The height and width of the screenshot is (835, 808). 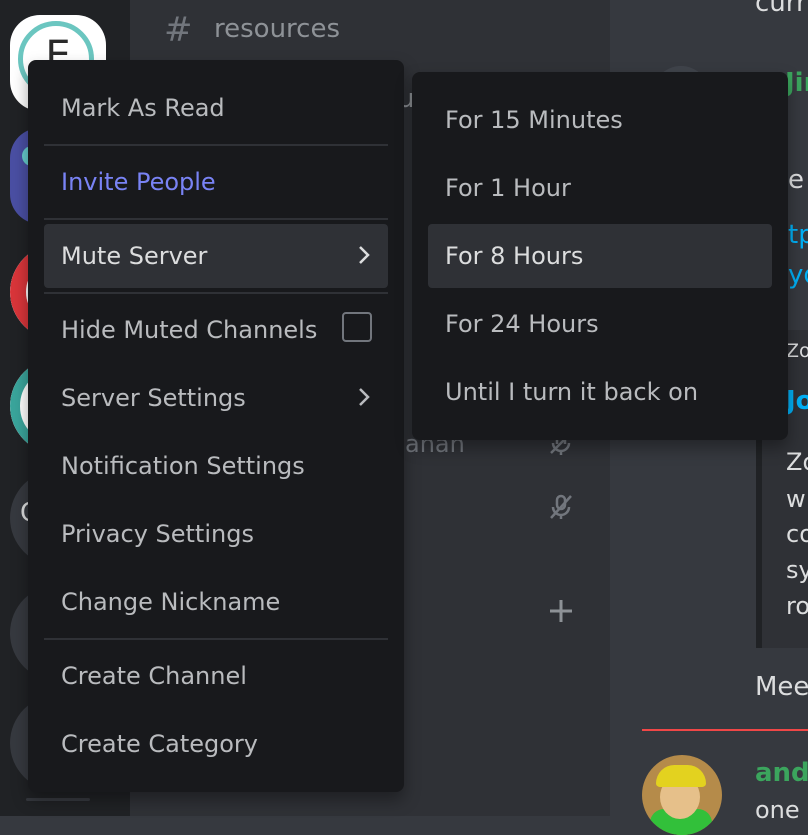 I want to click on menu-item-mark-as-read: Mark As Read, so click(x=216, y=108).